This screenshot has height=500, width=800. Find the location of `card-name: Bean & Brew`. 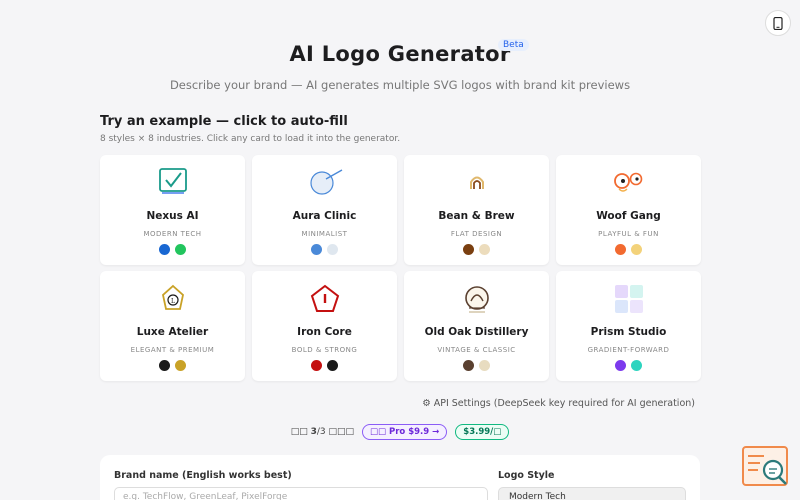

card-name: Bean & Brew is located at coordinates (476, 216).